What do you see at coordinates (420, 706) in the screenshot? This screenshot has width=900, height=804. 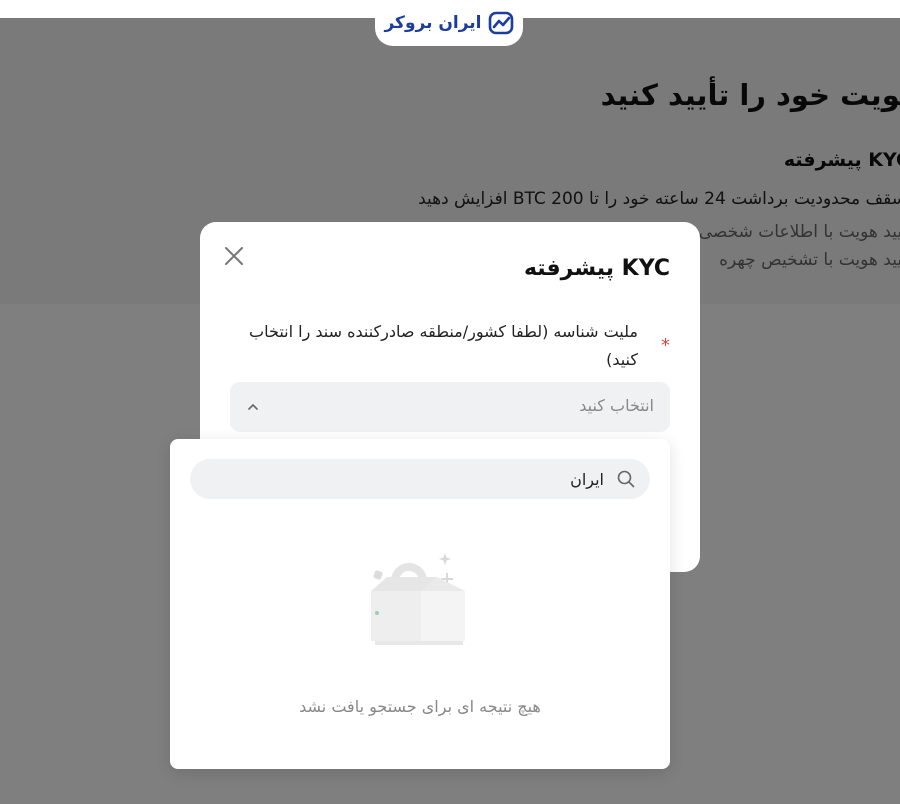 I see `empty-result-message: هیچ نتیجه ای برای جستجو یافت نشد` at bounding box center [420, 706].